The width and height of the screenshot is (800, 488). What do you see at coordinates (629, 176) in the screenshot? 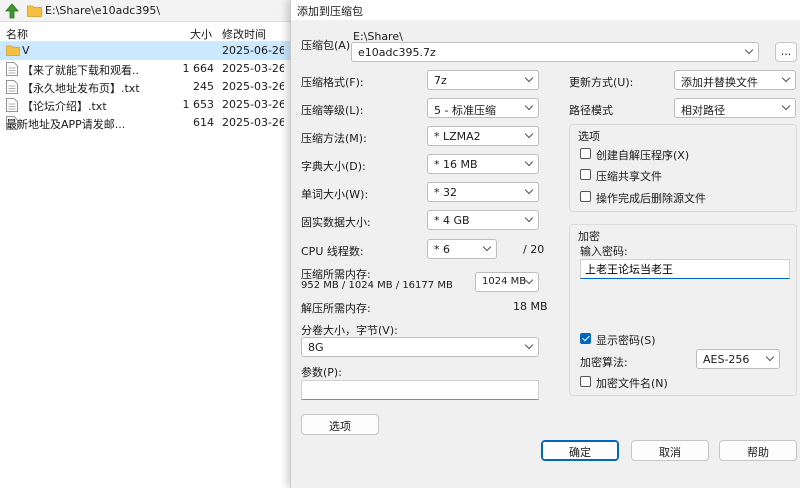
I see `shared-files-label: 压缩共享文件` at bounding box center [629, 176].